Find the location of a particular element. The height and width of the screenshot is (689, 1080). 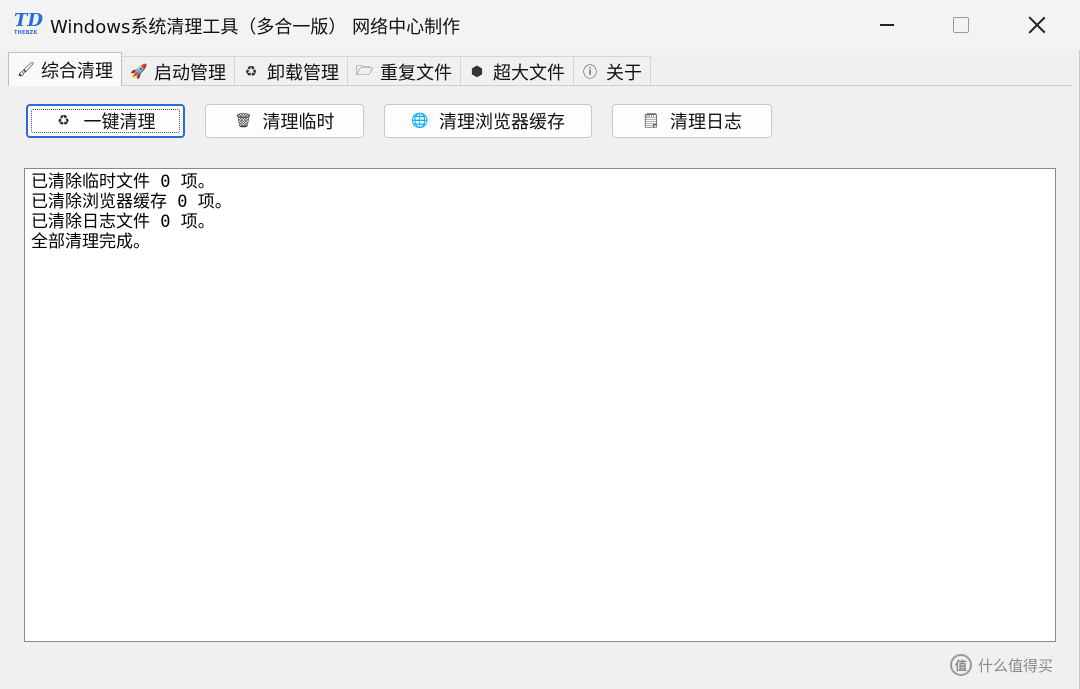

close-icon is located at coordinates (1037, 25).